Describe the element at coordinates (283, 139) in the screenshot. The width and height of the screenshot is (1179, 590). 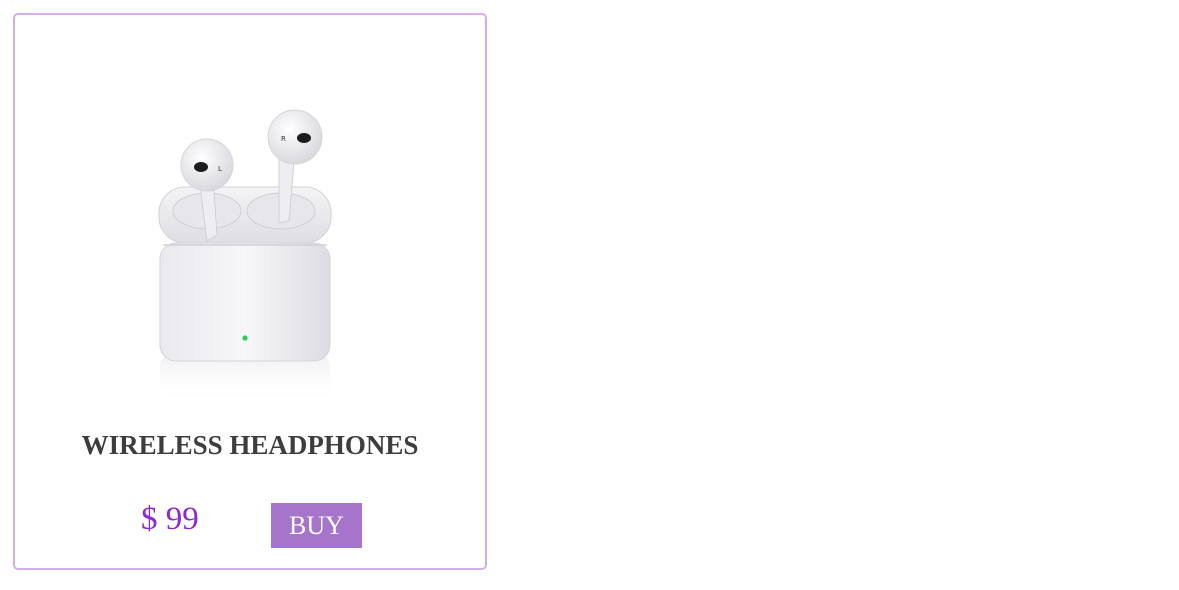
I see `svg-text: R` at that location.